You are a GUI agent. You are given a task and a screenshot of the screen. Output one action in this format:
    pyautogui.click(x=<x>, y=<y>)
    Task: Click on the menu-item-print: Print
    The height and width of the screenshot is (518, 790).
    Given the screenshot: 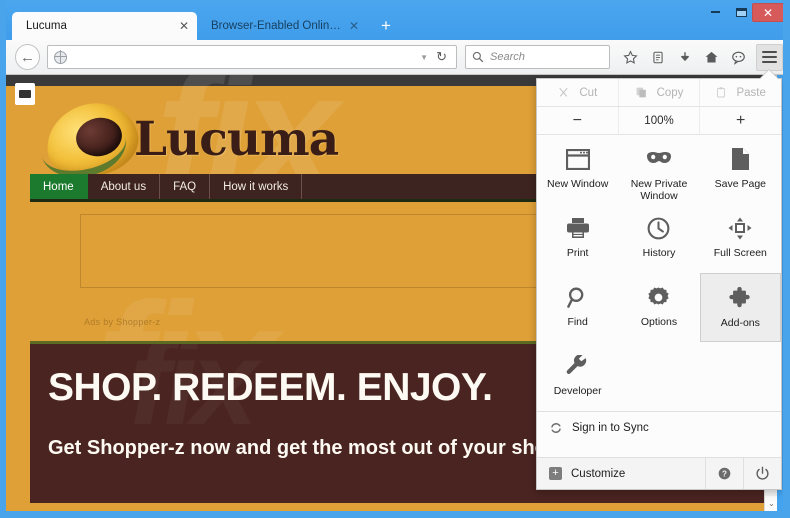 What is the action you would take?
    pyautogui.click(x=577, y=238)
    